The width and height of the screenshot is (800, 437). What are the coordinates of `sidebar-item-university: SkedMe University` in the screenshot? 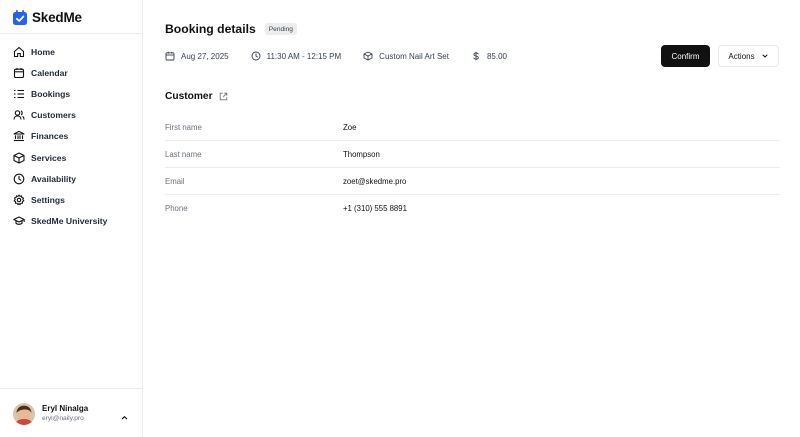 It's located at (71, 221).